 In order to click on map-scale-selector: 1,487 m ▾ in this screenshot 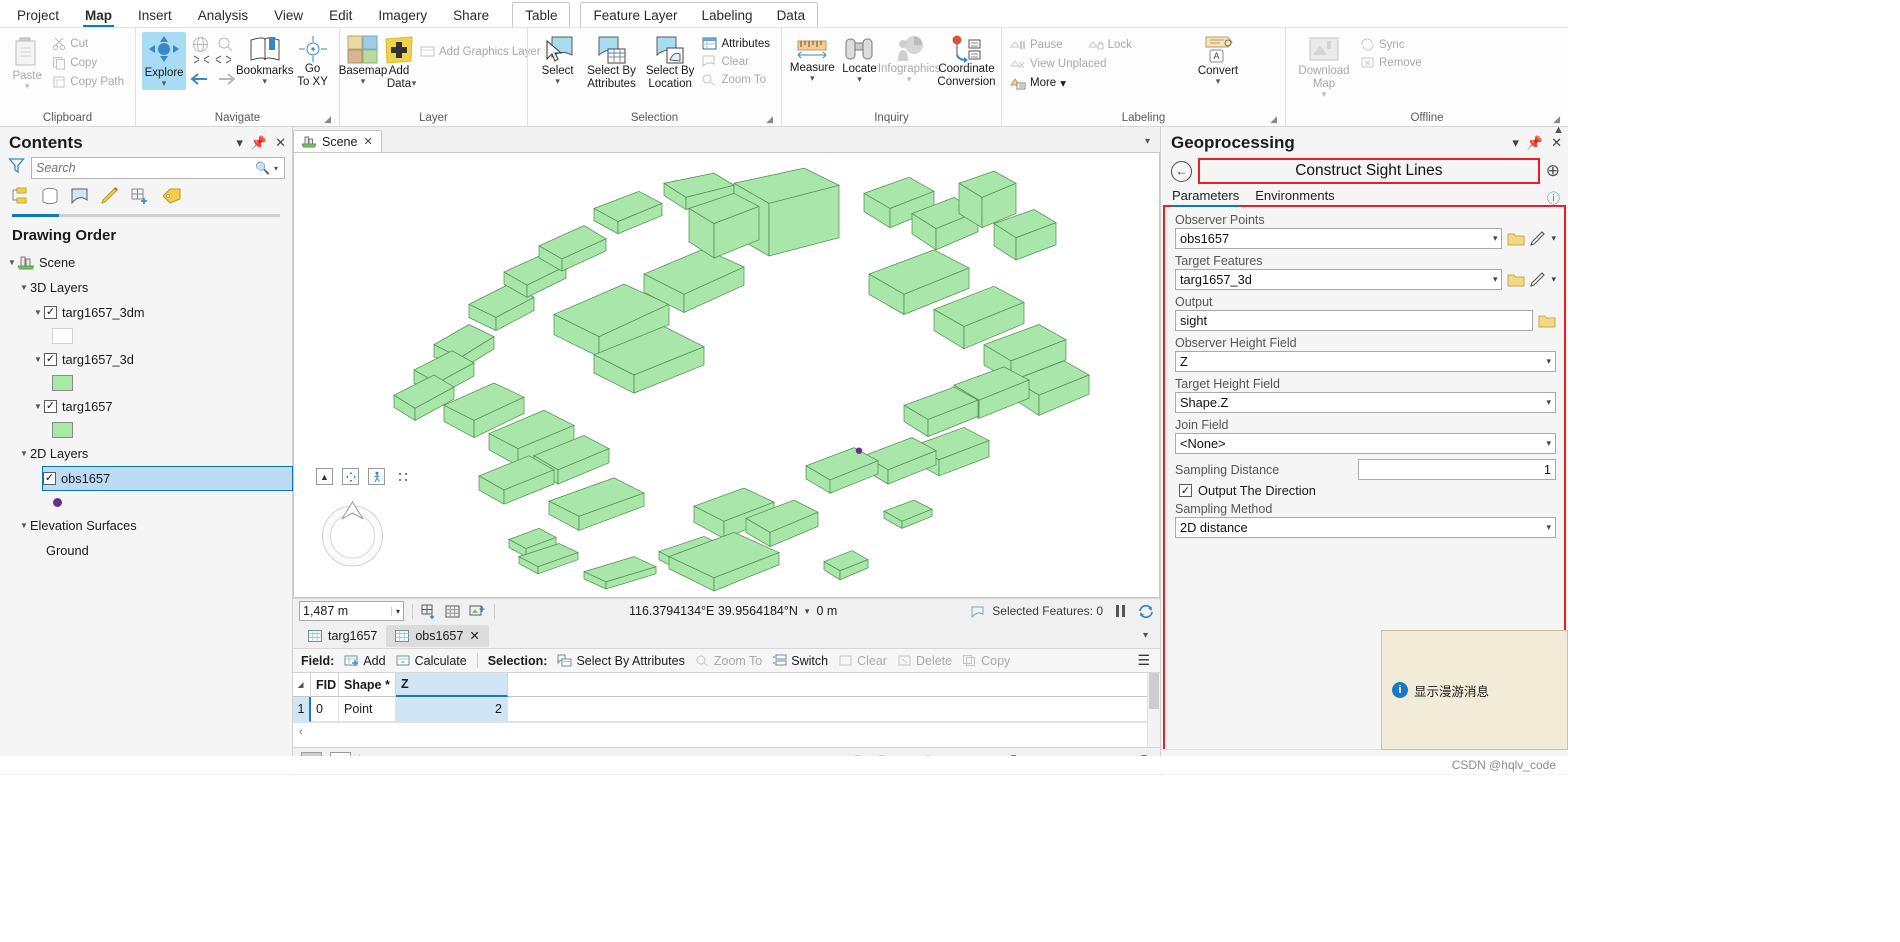, I will do `click(351, 611)`.